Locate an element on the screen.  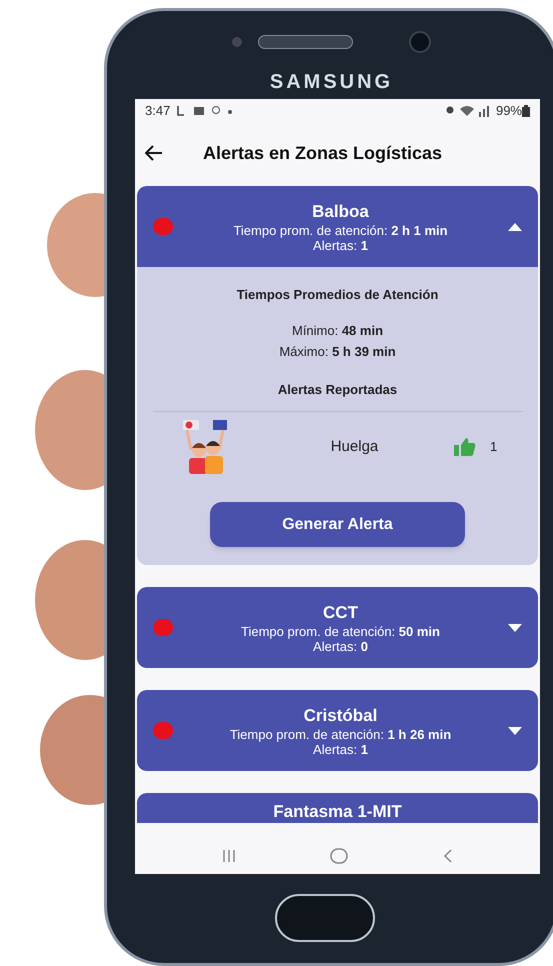
back-icon is located at coordinates (447, 855).